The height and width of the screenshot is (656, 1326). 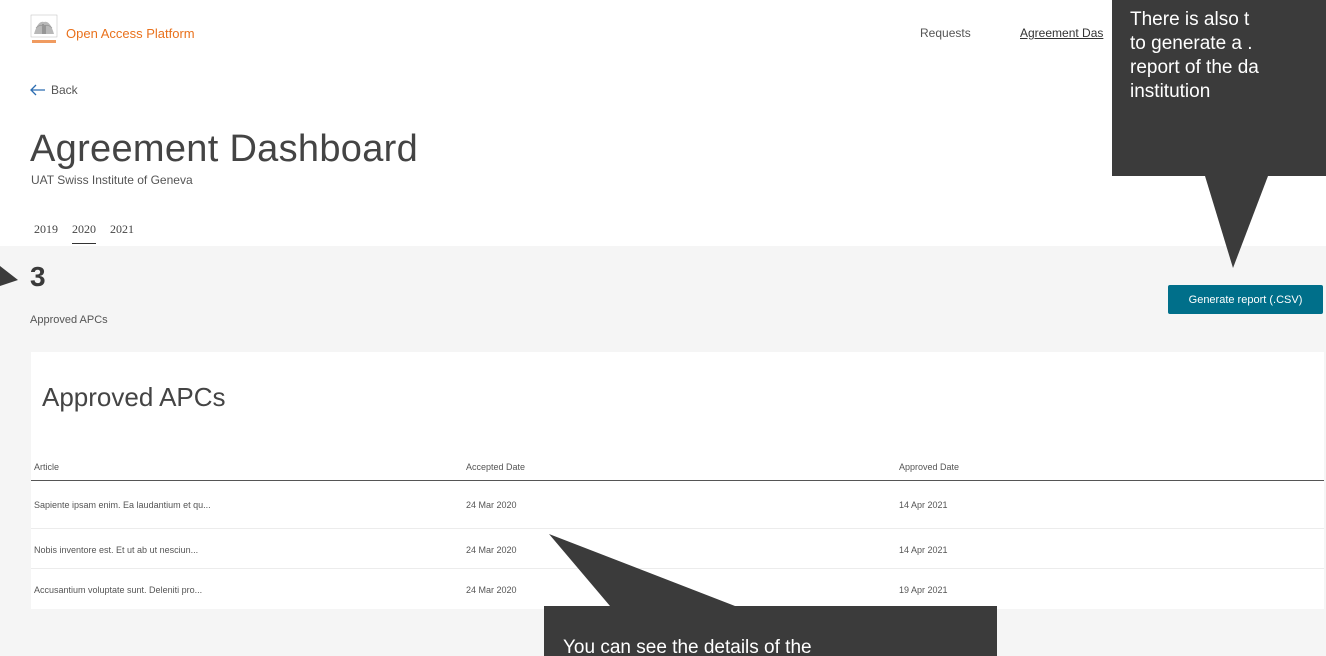 I want to click on column-header-accepted-date: Accepted Date, so click(x=495, y=467).